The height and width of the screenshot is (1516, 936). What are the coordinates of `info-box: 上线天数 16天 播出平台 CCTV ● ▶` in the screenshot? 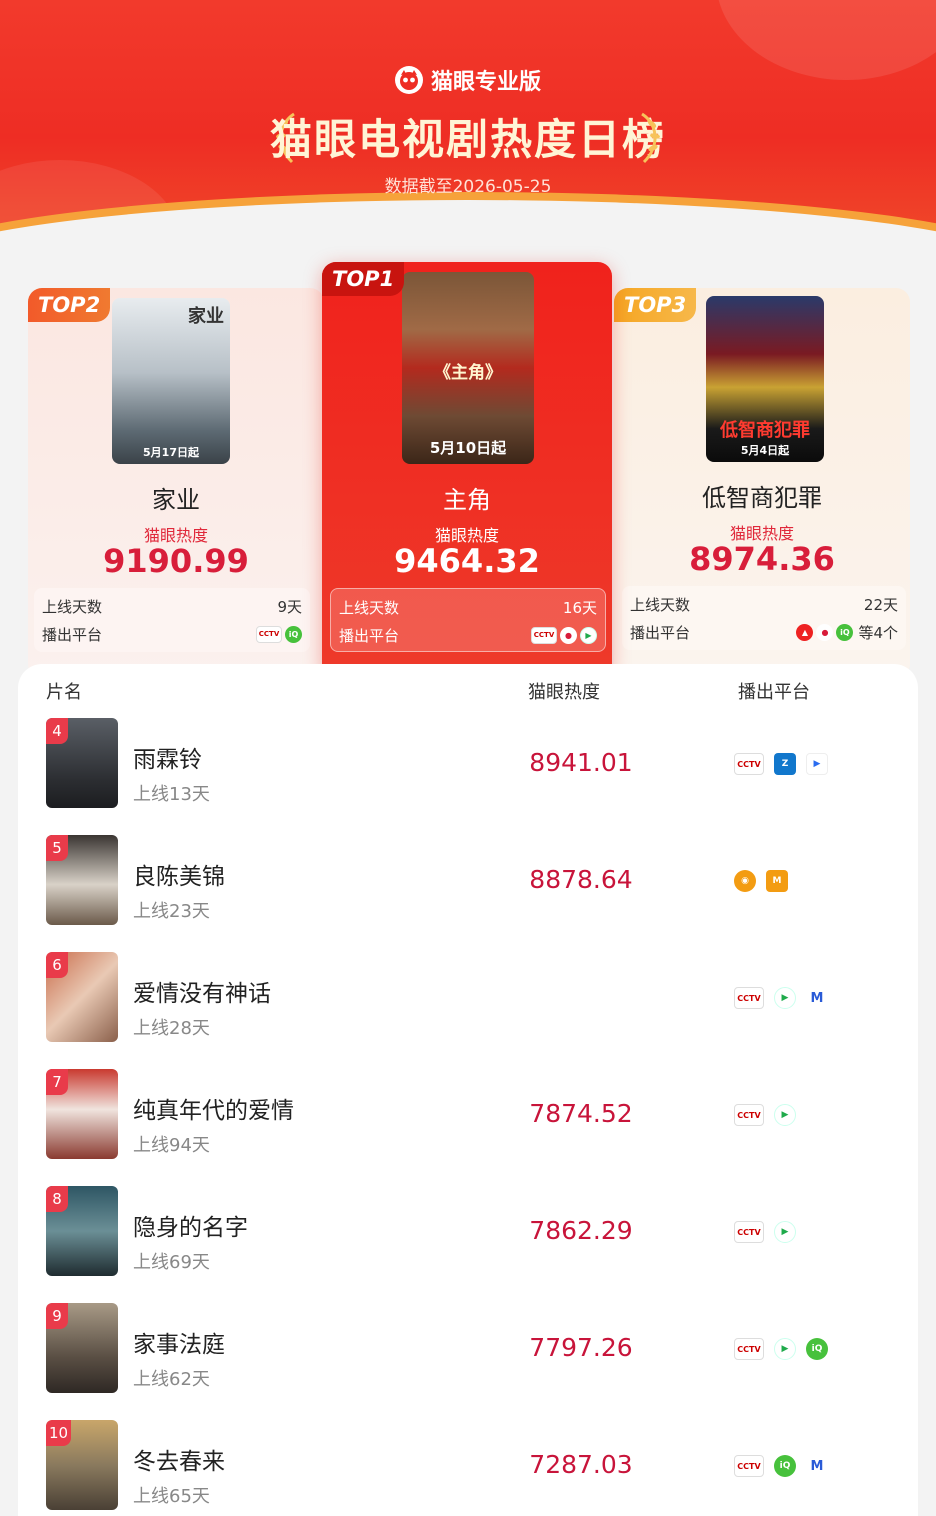 It's located at (468, 620).